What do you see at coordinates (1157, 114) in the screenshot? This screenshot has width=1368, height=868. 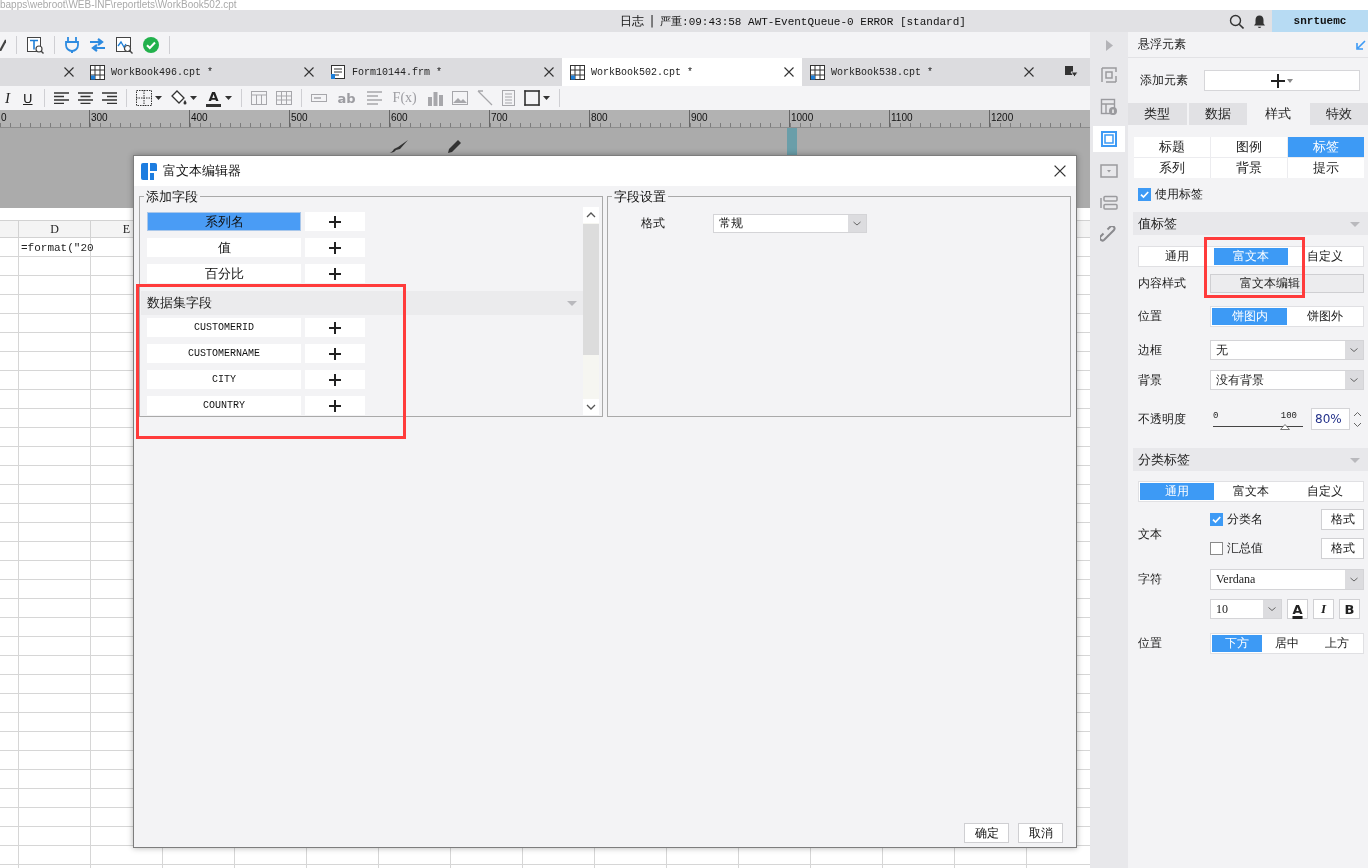 I see `panel-tab: 类型` at bounding box center [1157, 114].